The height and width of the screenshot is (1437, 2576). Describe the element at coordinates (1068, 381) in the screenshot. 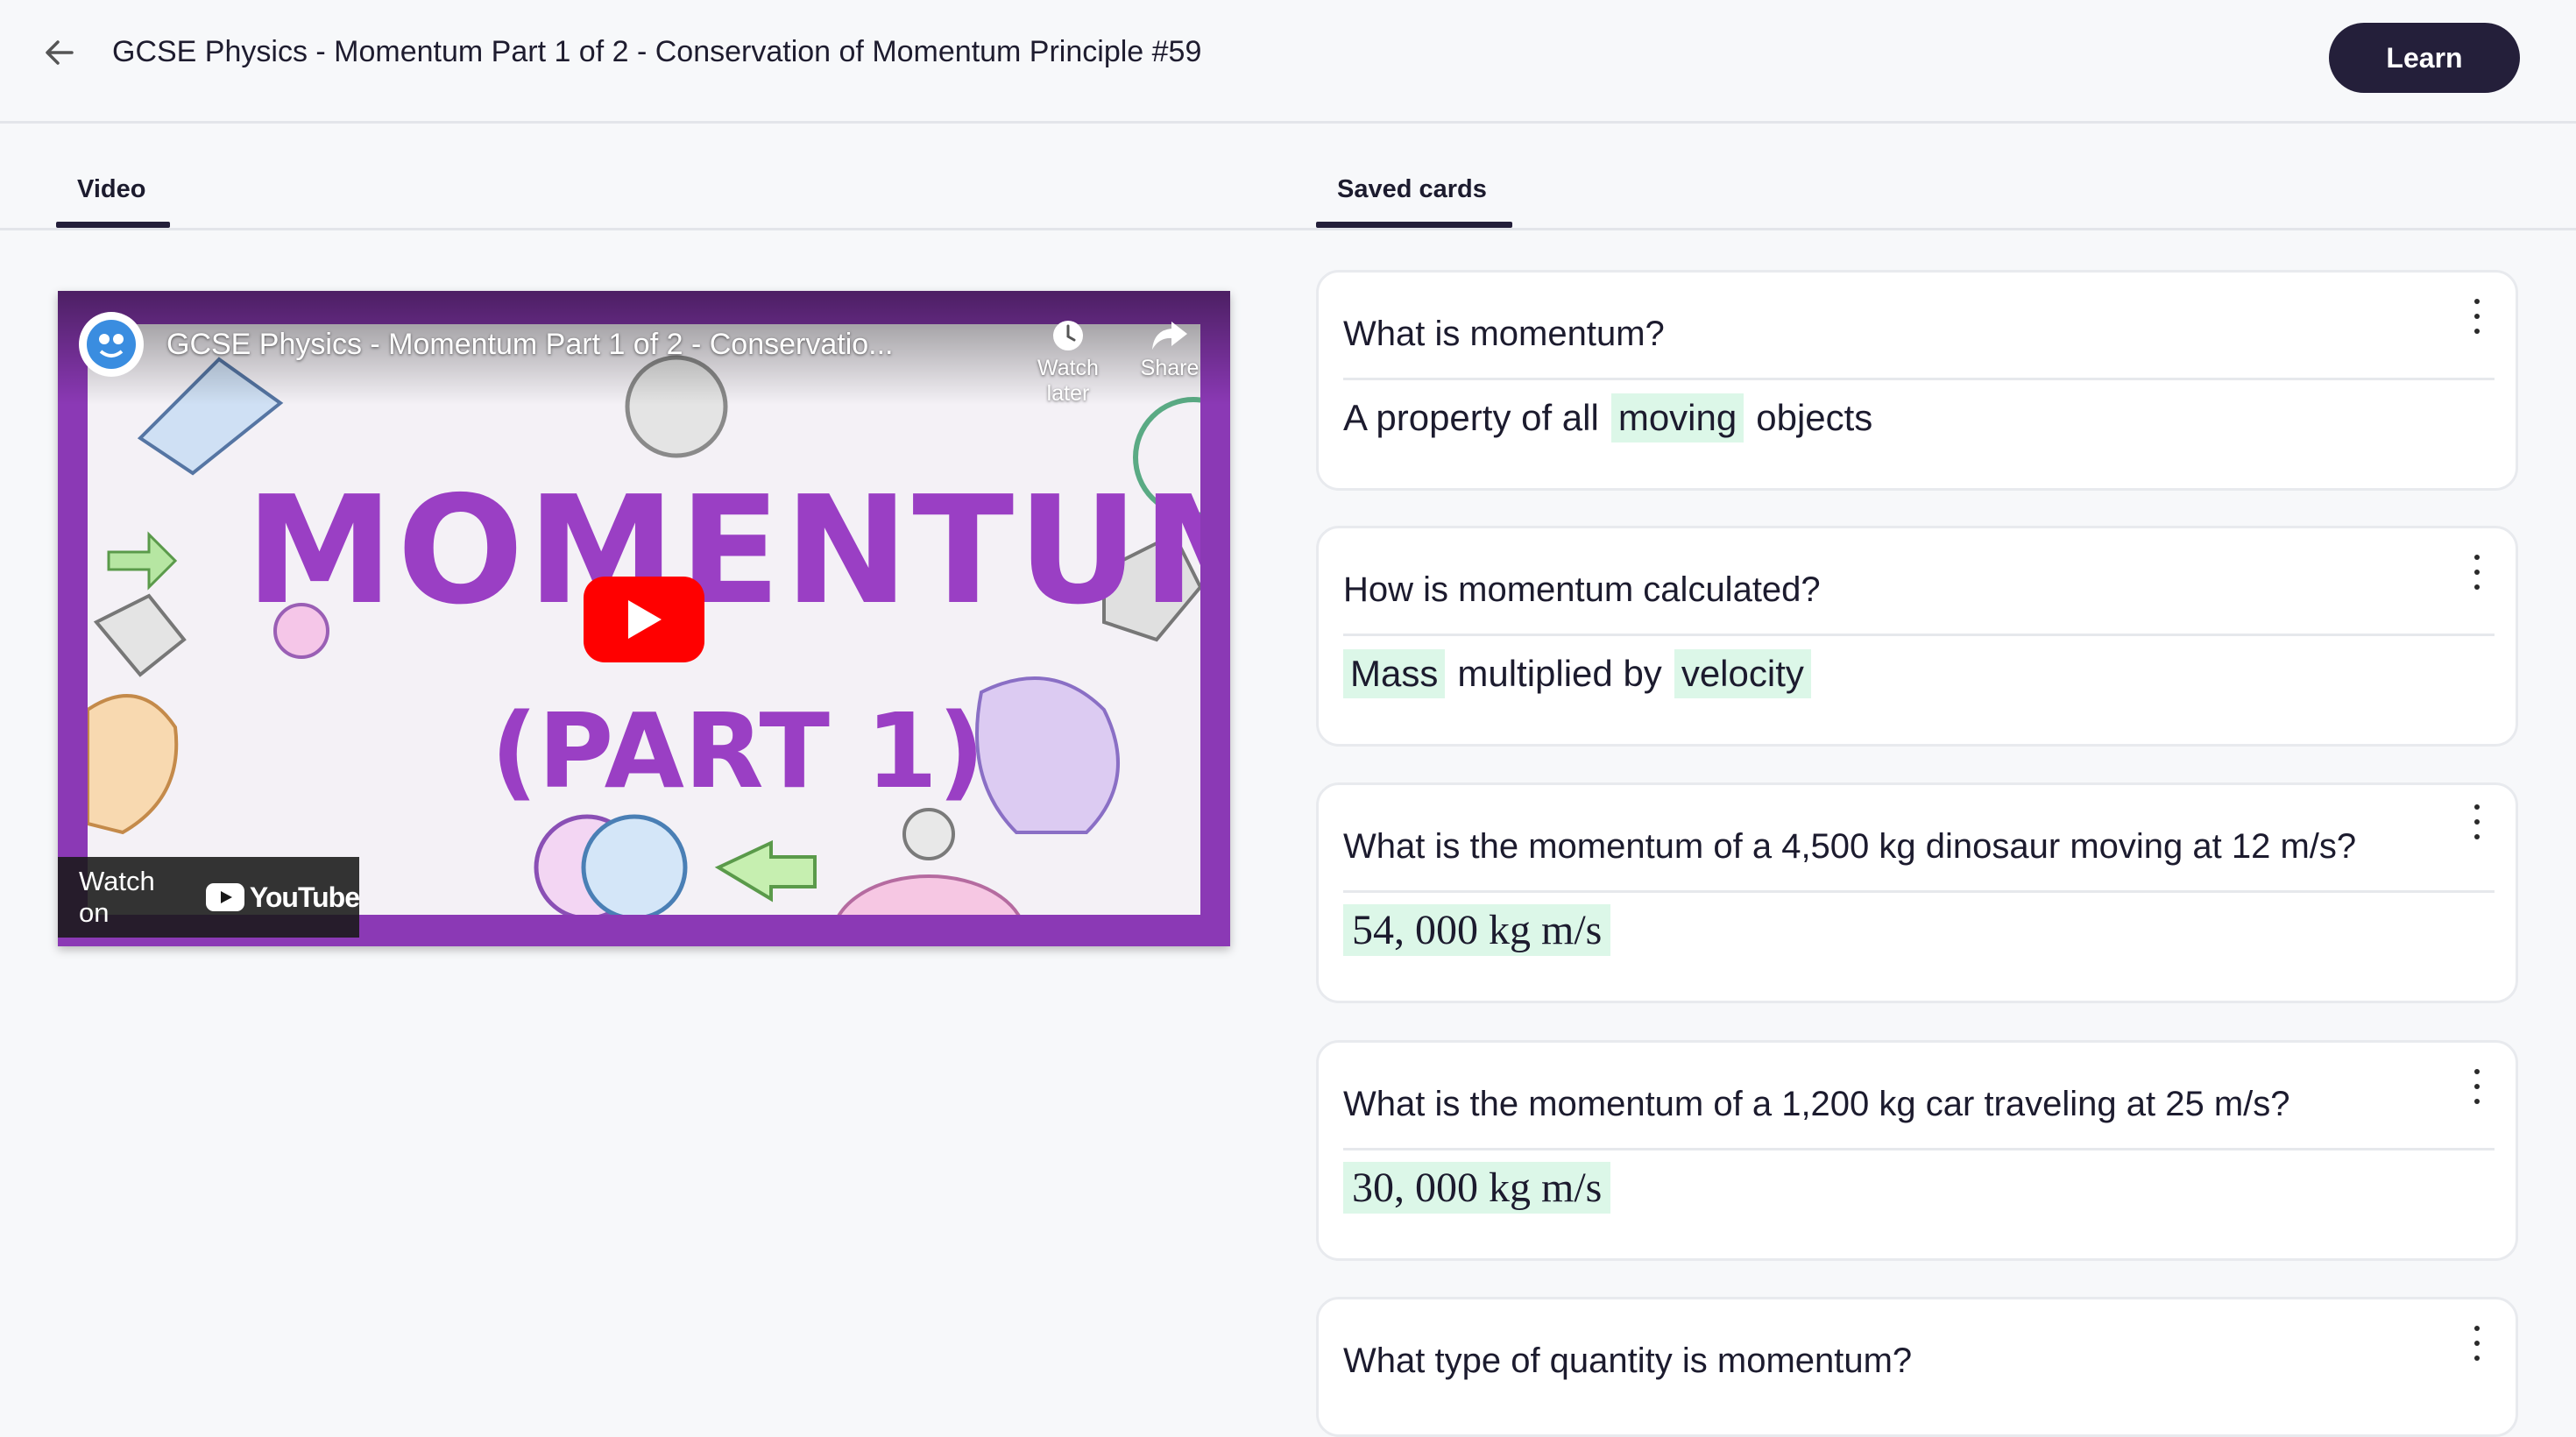

I see `watch-later-label: Watch later` at that location.